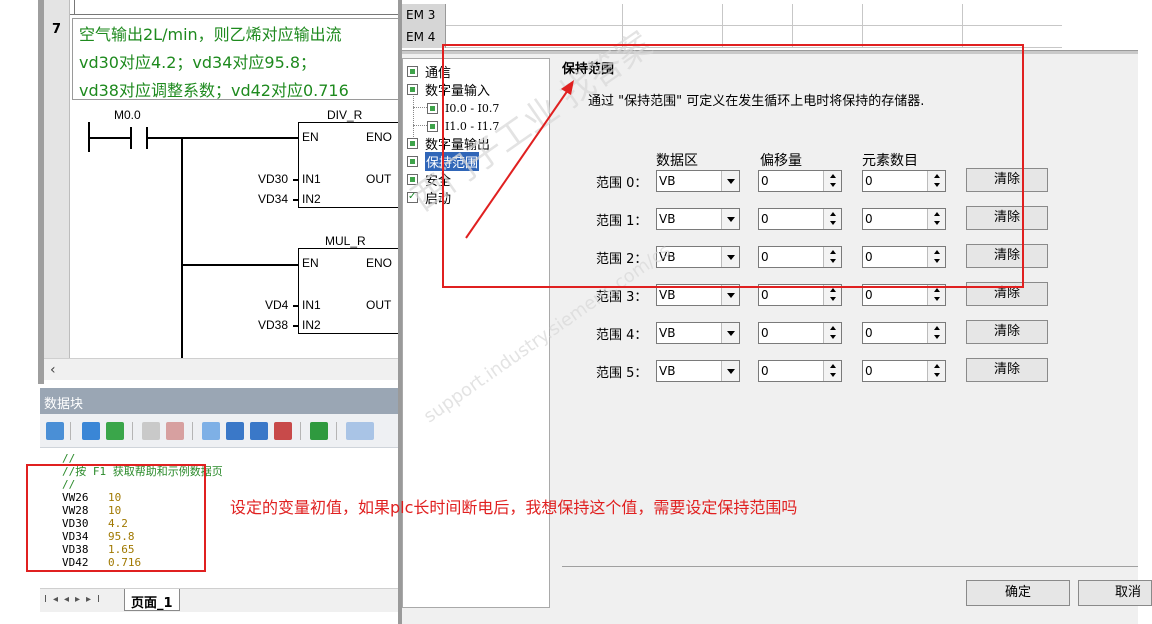 This screenshot has width=1152, height=624. What do you see at coordinates (379, 137) in the screenshot?
I see `div-eno-pin: ENO` at bounding box center [379, 137].